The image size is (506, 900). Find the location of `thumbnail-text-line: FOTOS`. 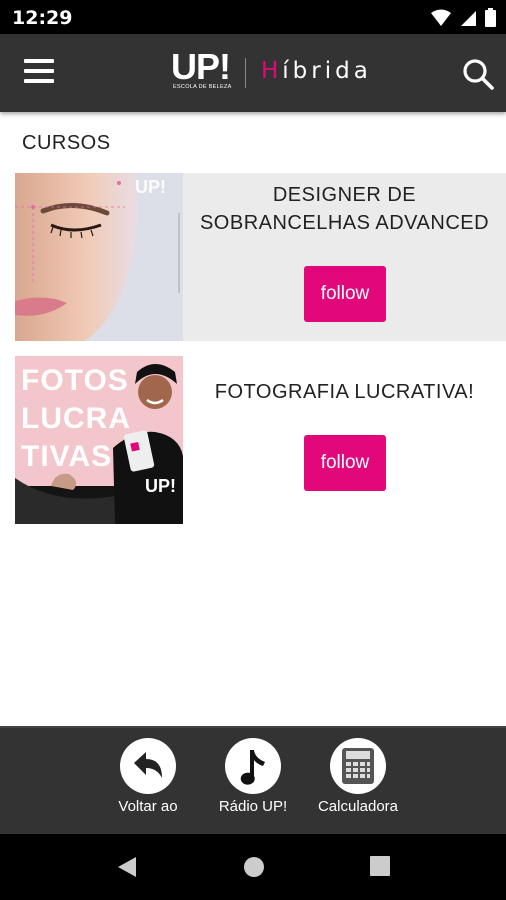

thumbnail-text-line: FOTOS is located at coordinates (75, 380).